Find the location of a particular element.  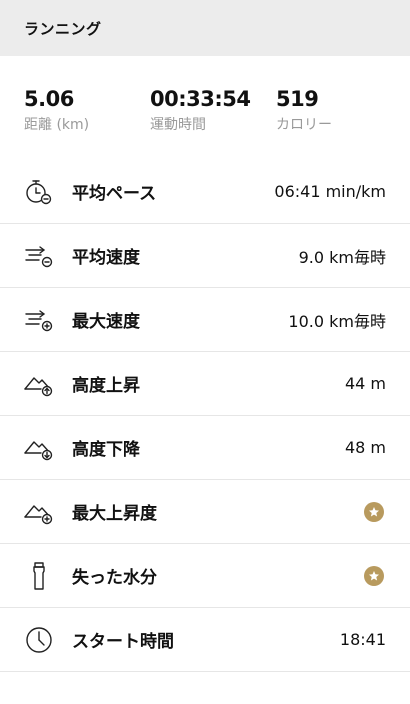

stat-row-average-speed: 平均速度 9.0 km毎時 is located at coordinates (205, 256).